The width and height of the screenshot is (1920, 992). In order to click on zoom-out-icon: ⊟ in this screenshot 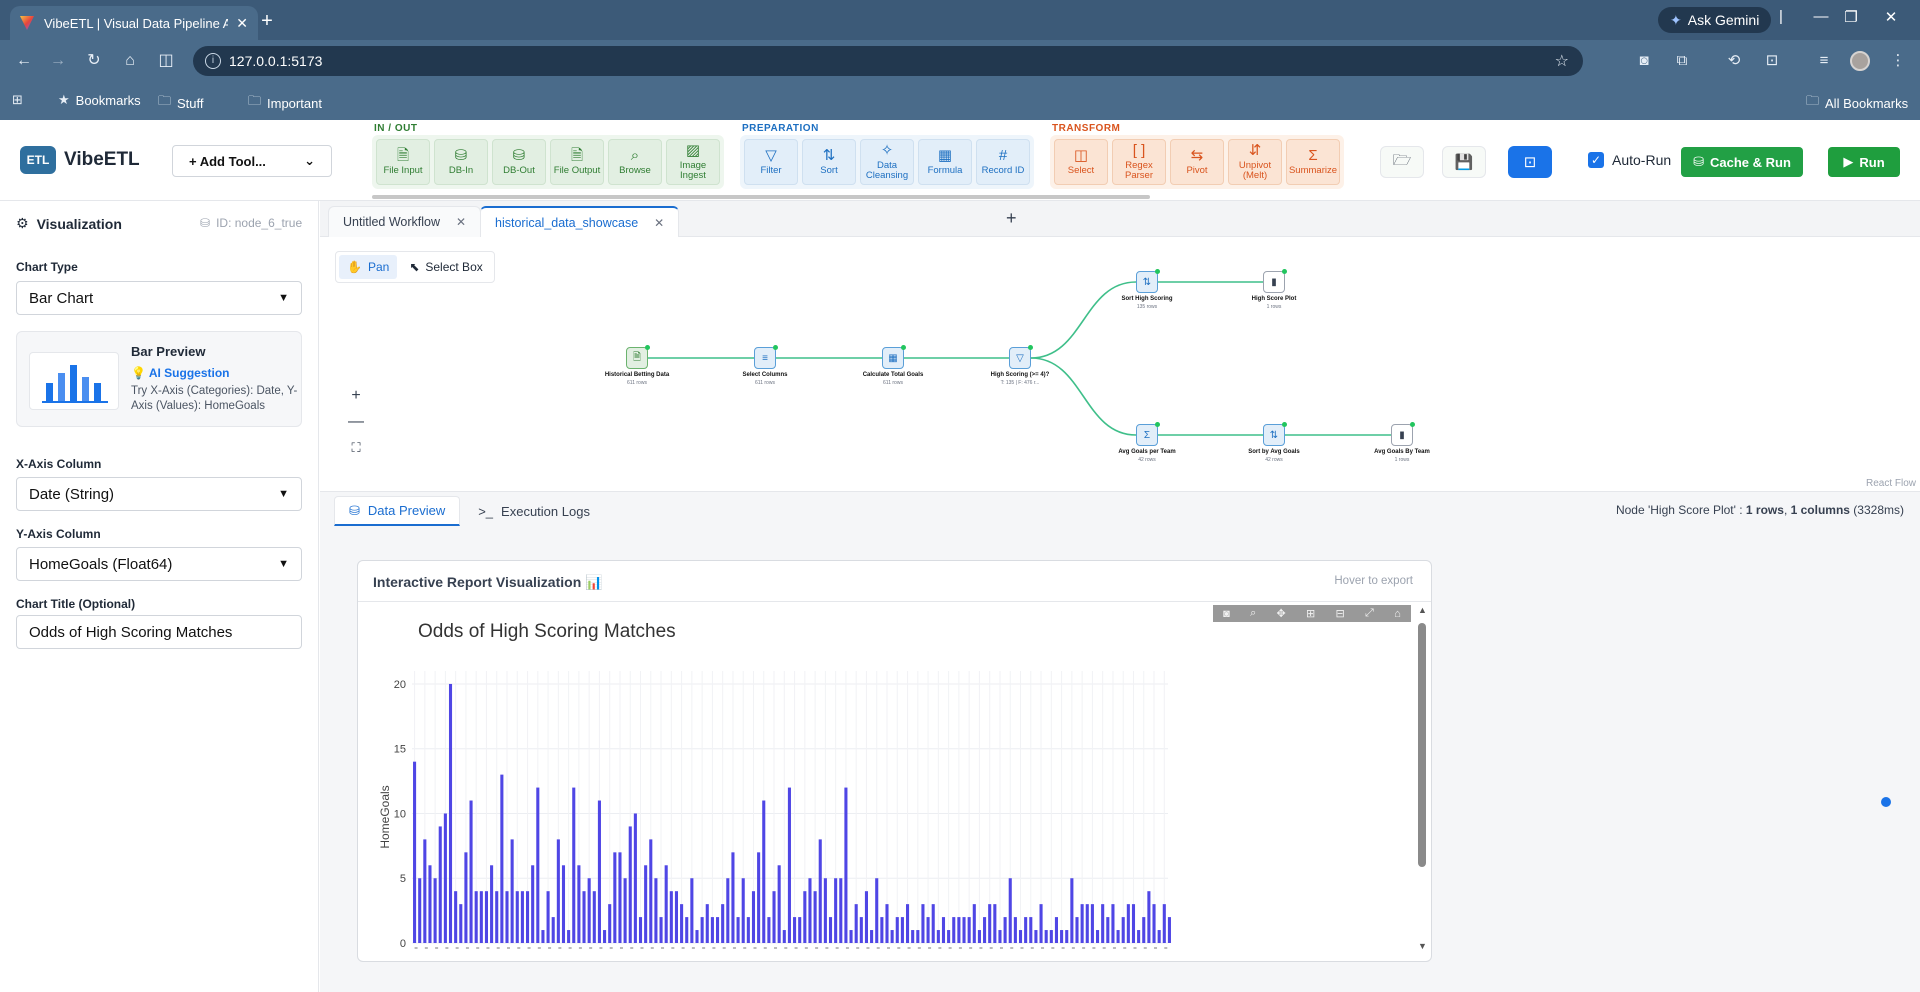, I will do `click(1340, 613)`.